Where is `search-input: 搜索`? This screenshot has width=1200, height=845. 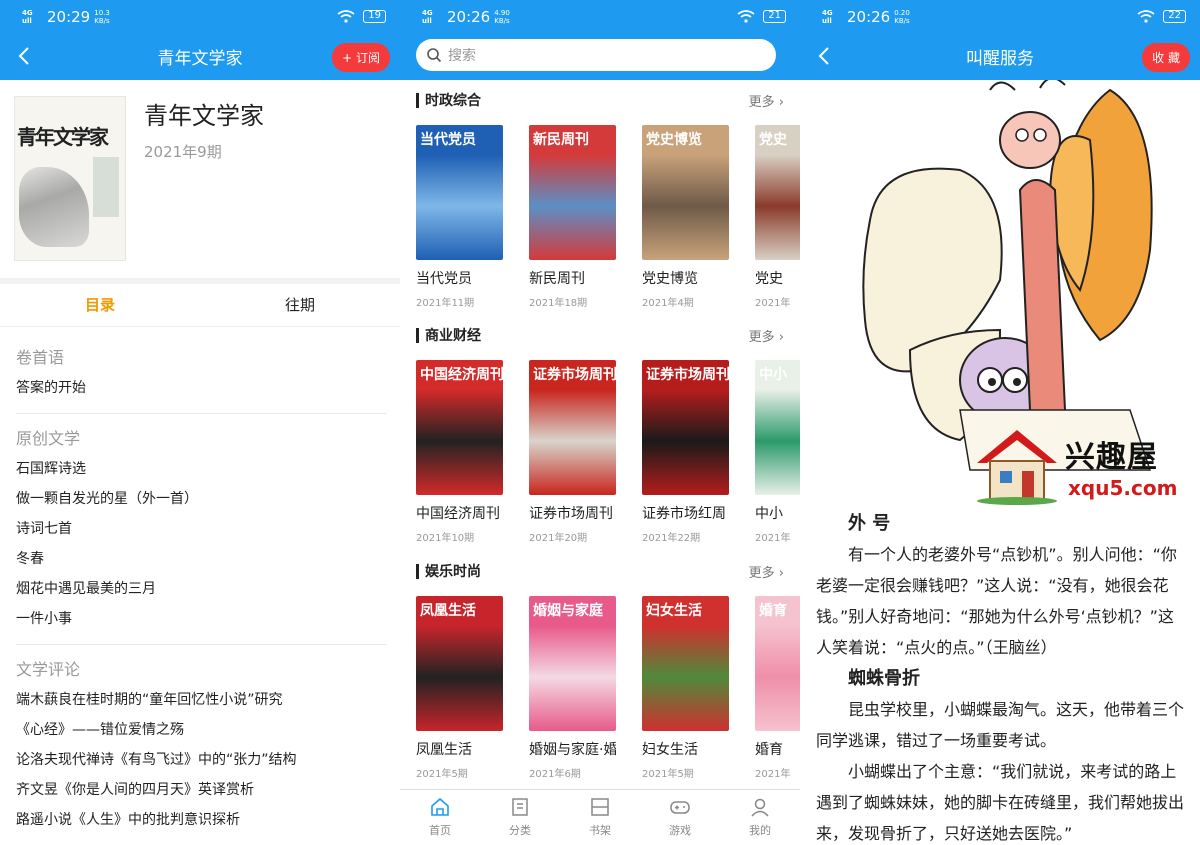 search-input: 搜索 is located at coordinates (596, 55).